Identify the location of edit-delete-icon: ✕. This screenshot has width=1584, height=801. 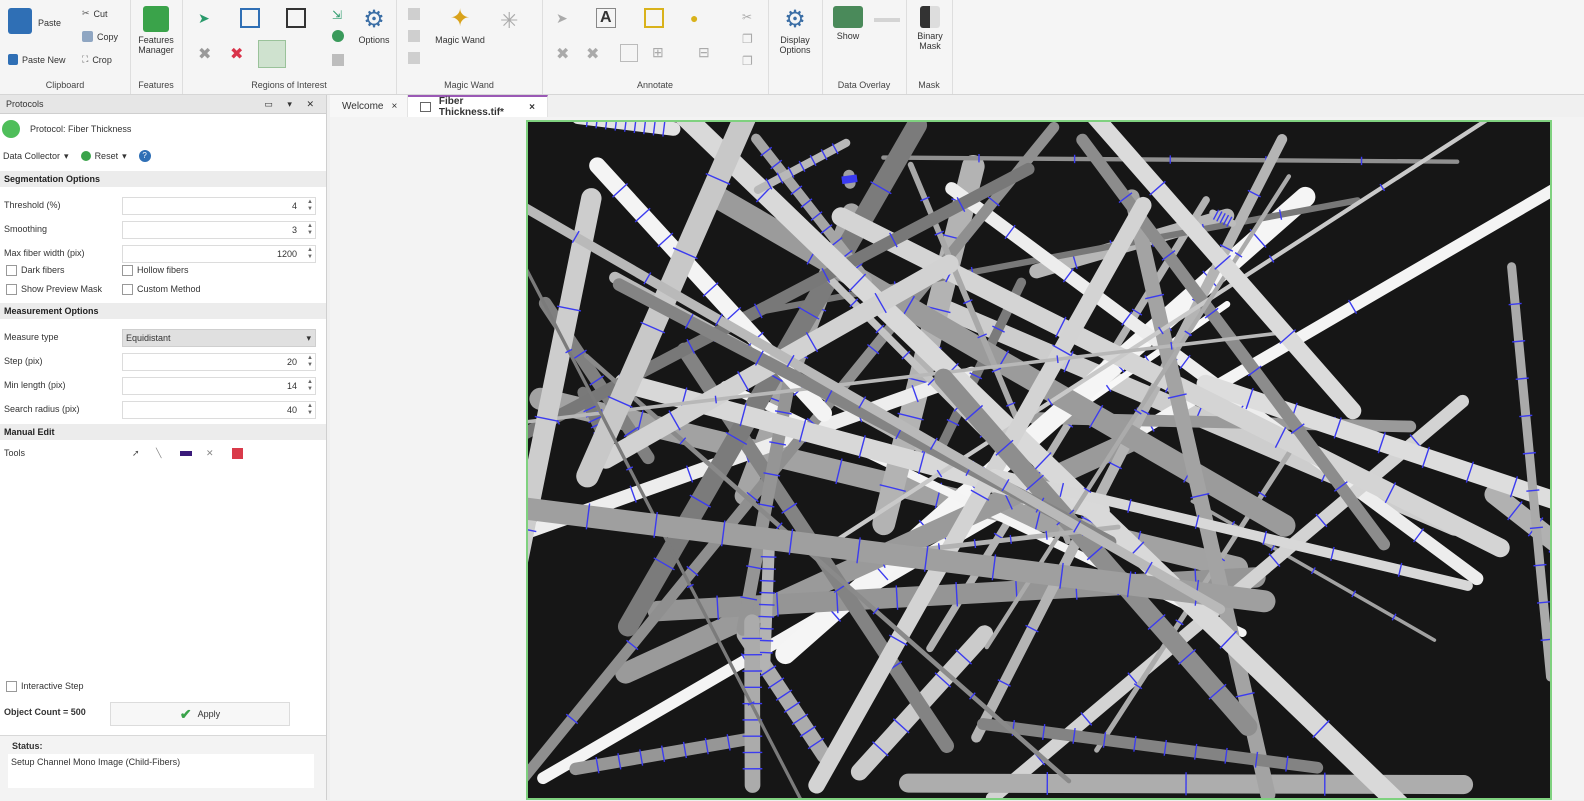
(210, 453).